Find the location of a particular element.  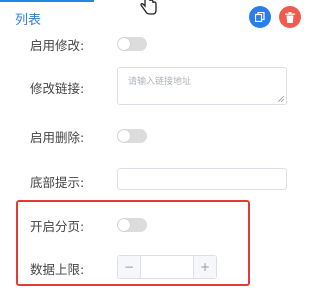

enable-paging-toggle is located at coordinates (132, 225).